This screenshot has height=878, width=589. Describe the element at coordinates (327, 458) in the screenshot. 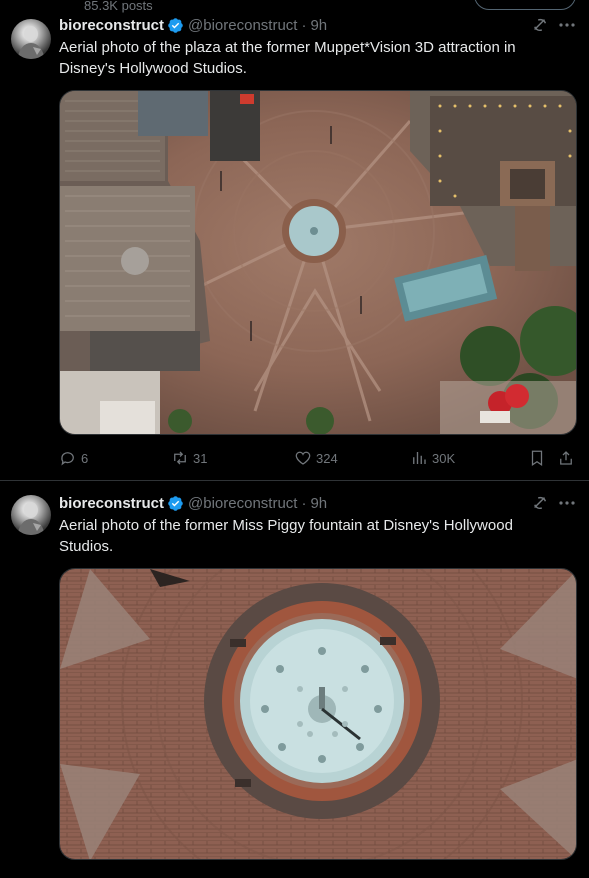

I see `like-count: 324` at that location.